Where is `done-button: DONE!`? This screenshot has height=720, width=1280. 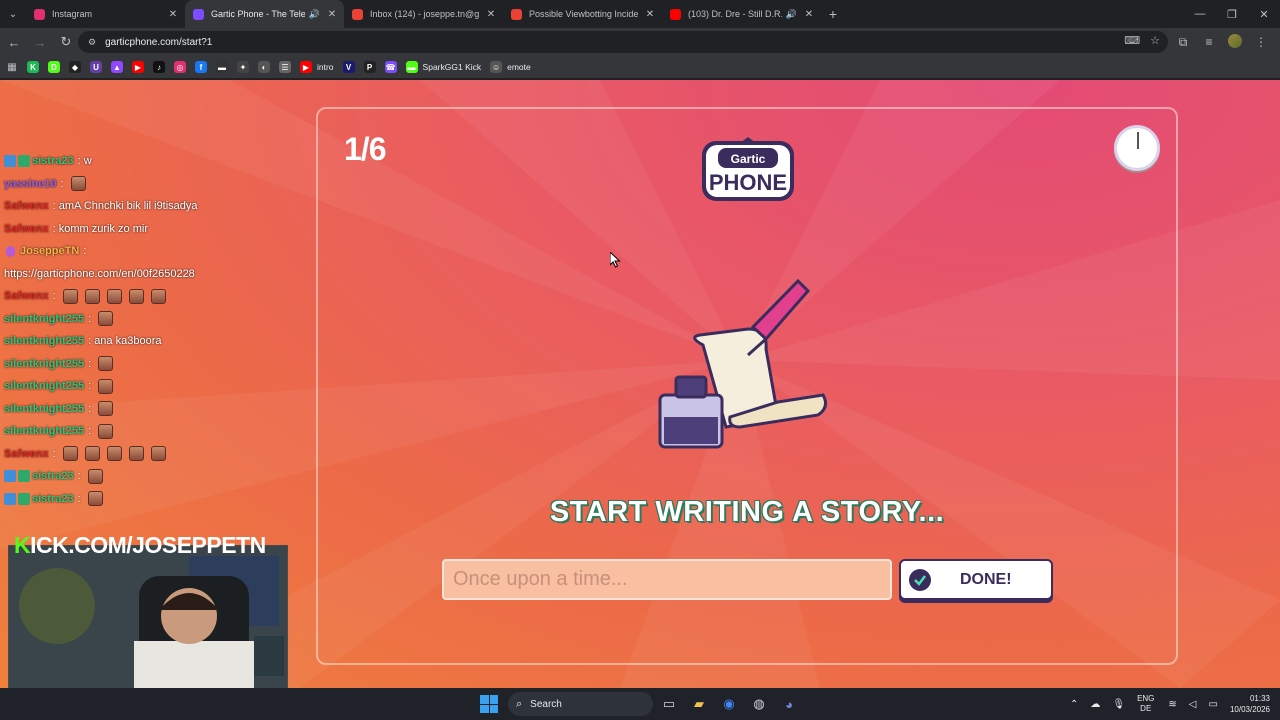 done-button: DONE! is located at coordinates (976, 579).